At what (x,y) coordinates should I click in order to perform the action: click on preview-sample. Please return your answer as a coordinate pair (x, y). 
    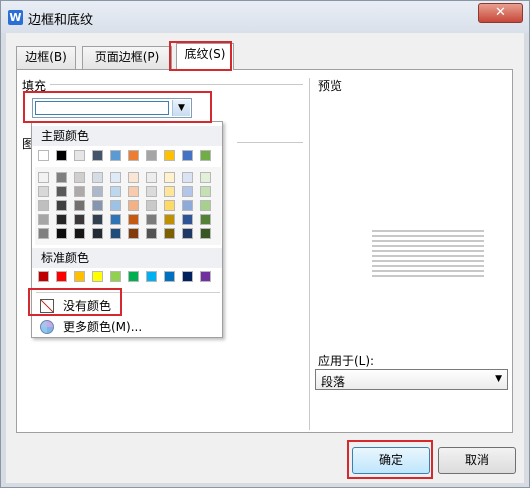
    Looking at the image, I should click on (428, 255).